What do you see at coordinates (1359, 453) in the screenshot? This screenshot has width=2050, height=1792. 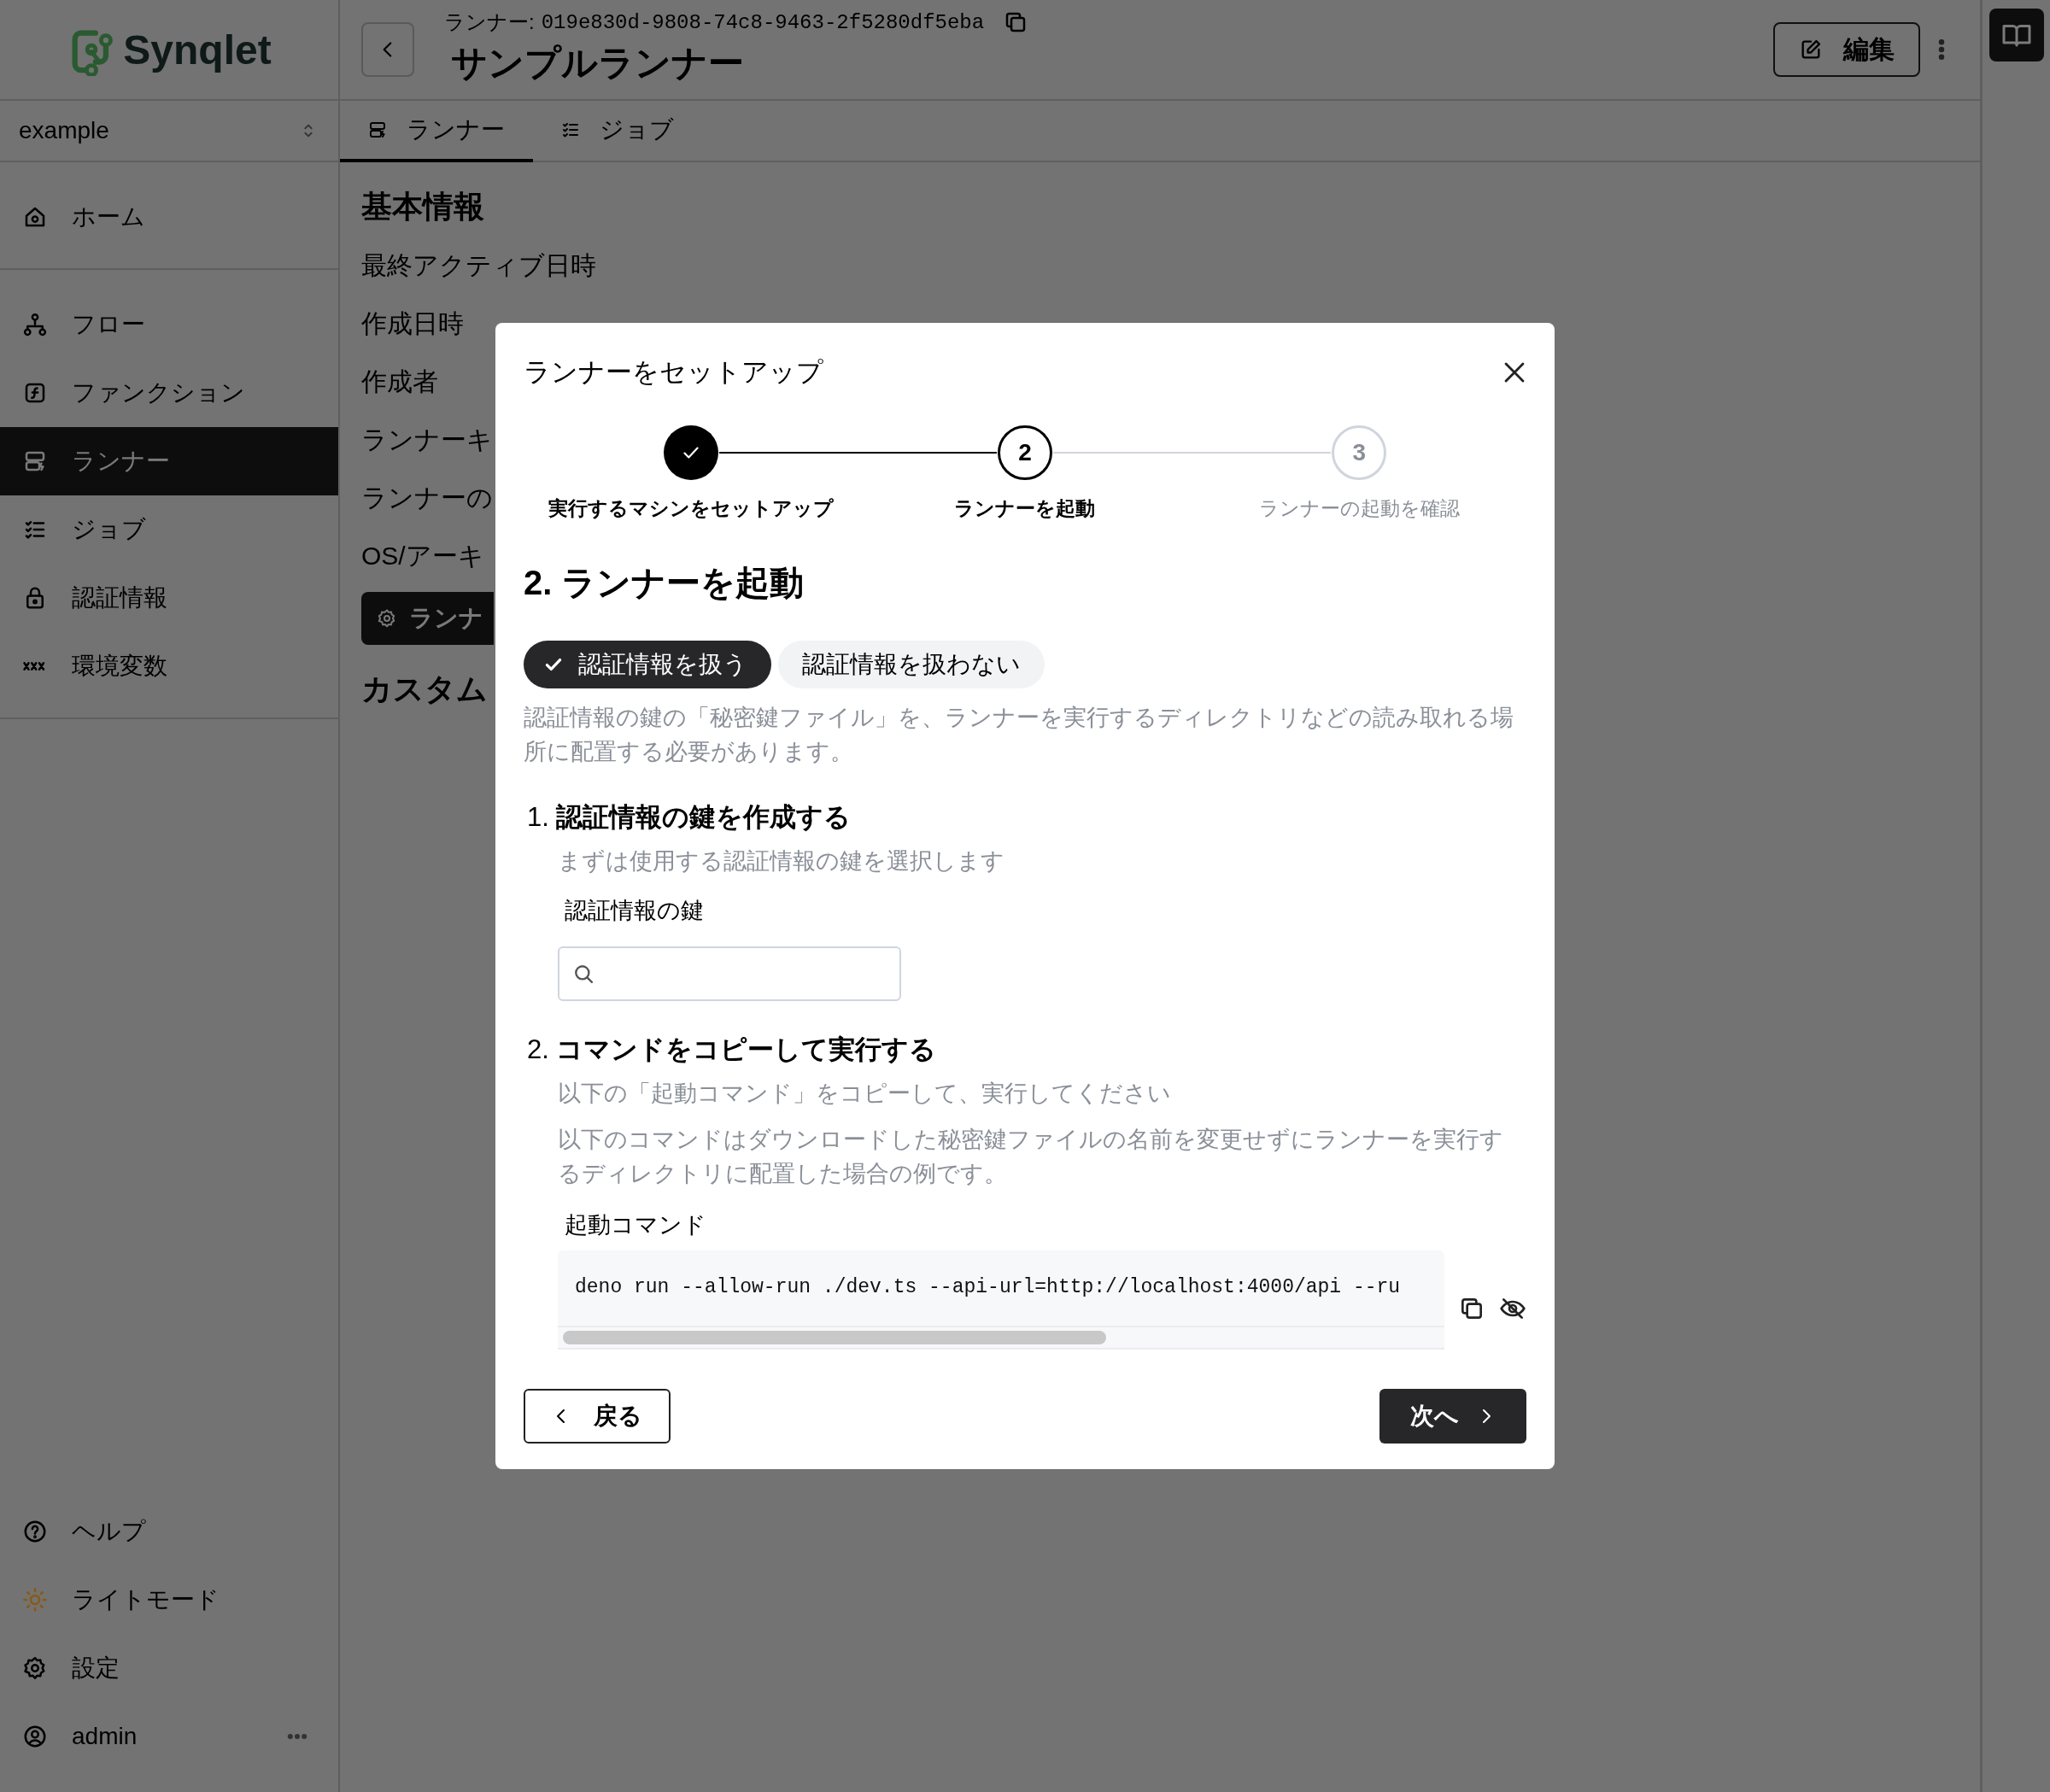 I see `step-indicator: 3` at bounding box center [1359, 453].